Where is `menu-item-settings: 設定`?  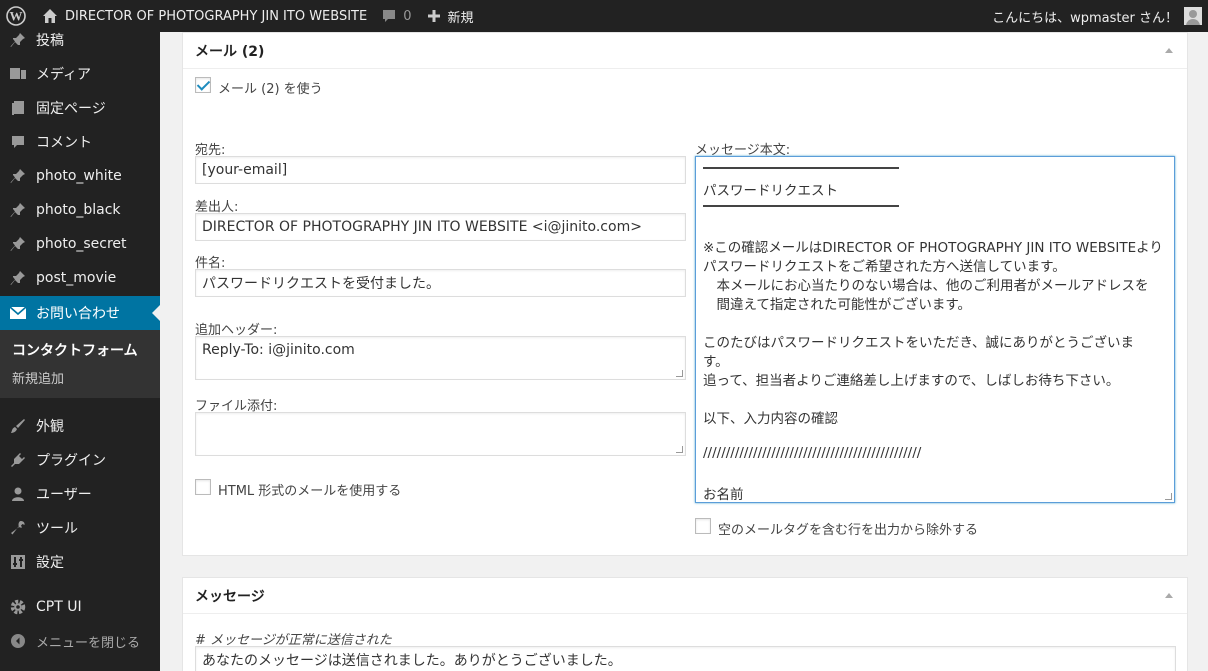 menu-item-settings: 設定 is located at coordinates (80, 562).